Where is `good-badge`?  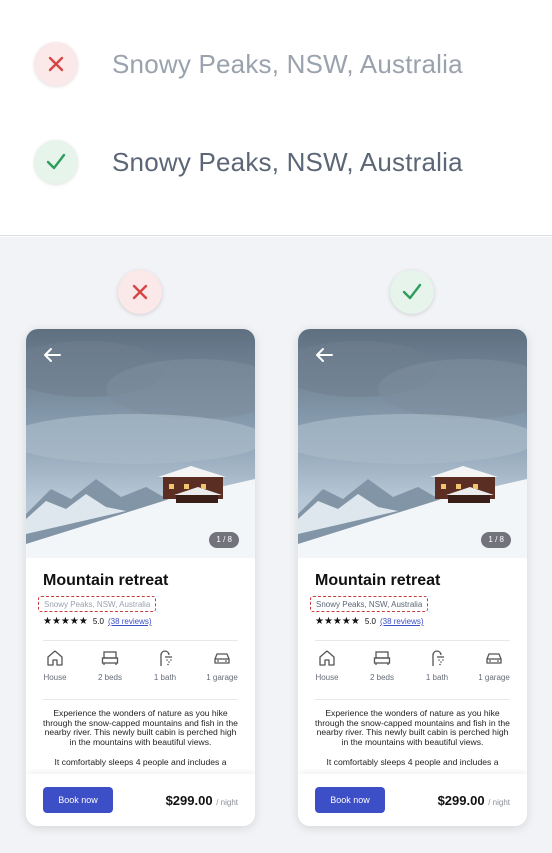
good-badge is located at coordinates (56, 162).